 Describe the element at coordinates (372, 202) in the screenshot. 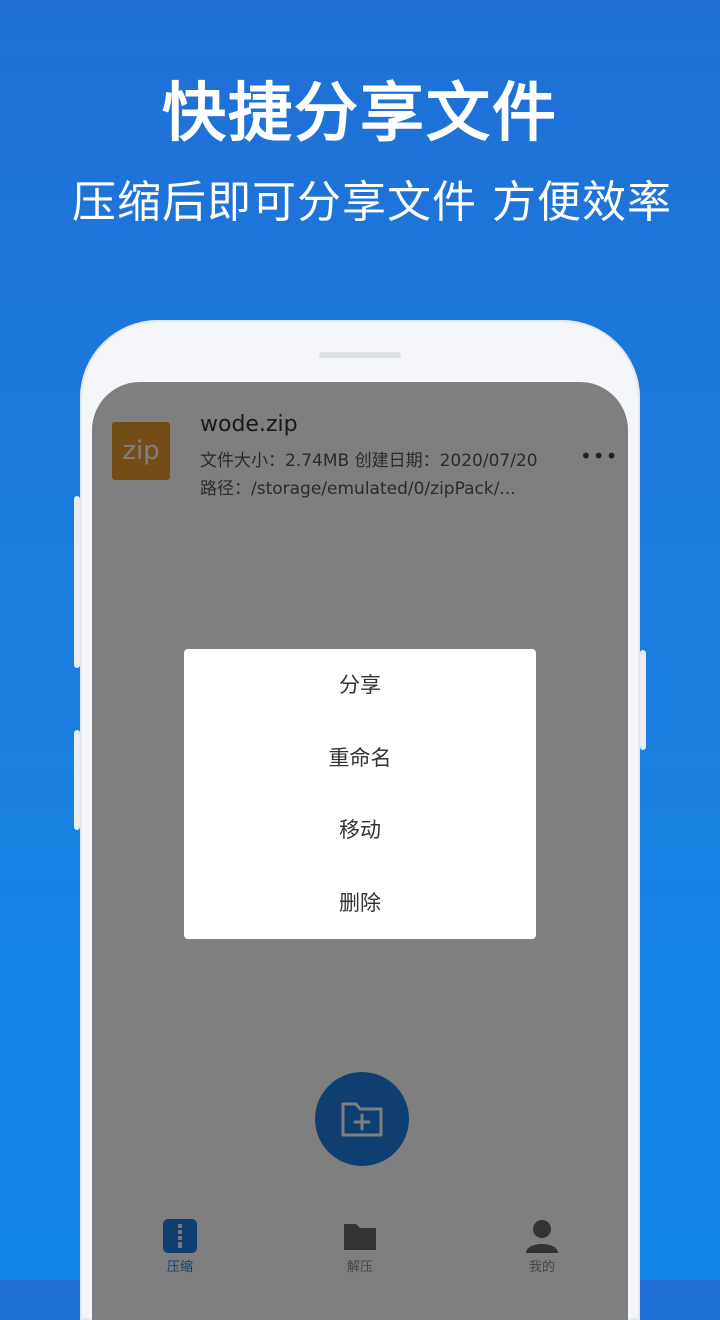

I see `promo-subline: 压缩后即可分享文件 方便效率` at that location.